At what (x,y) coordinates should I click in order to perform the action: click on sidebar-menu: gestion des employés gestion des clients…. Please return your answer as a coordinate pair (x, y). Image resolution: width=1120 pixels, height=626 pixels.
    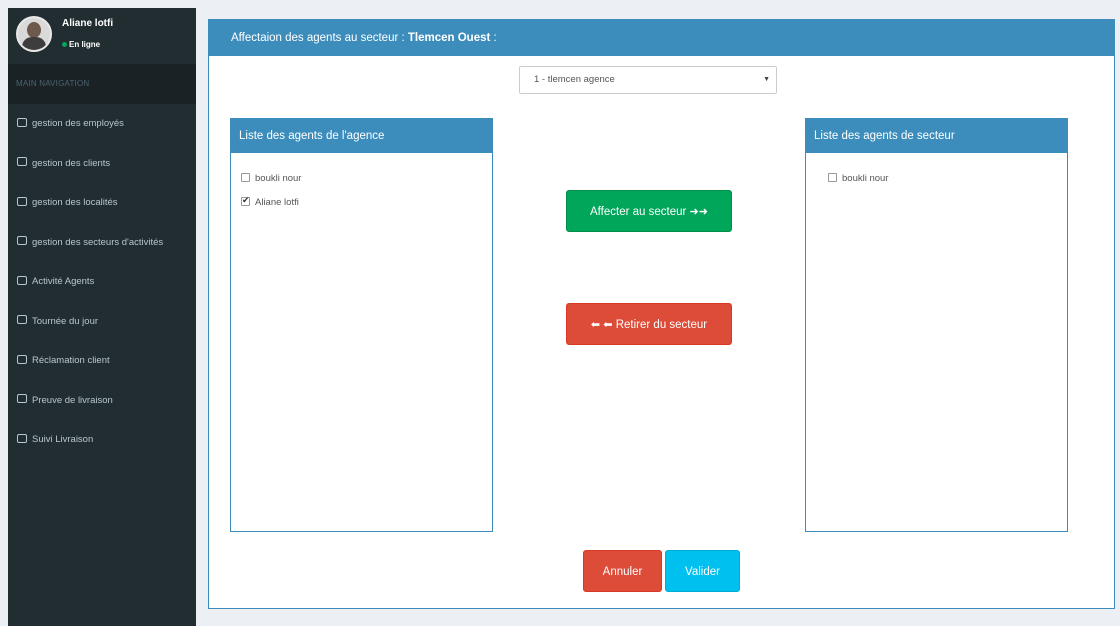
    Looking at the image, I should click on (102, 282).